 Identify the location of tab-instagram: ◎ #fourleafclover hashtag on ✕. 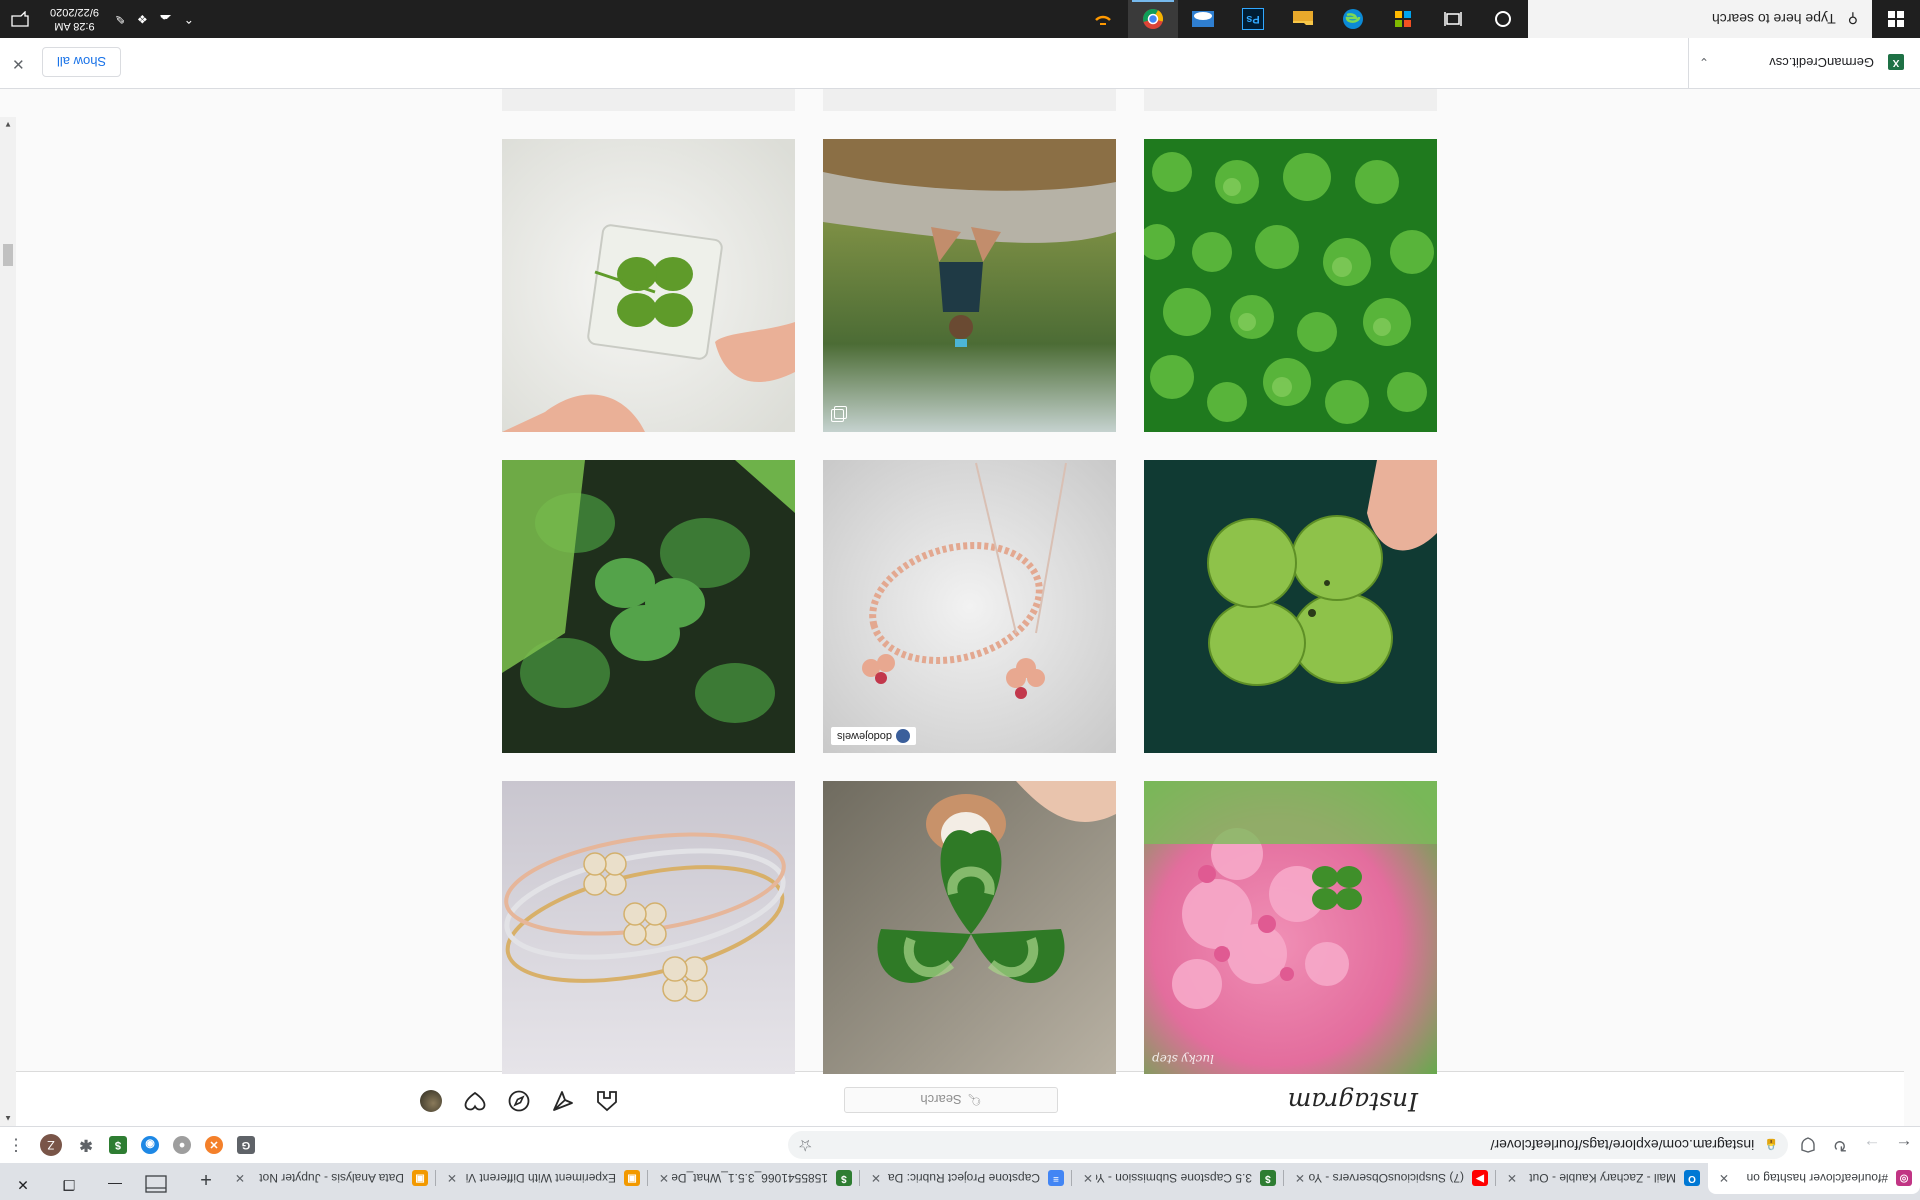
(1814, 1178).